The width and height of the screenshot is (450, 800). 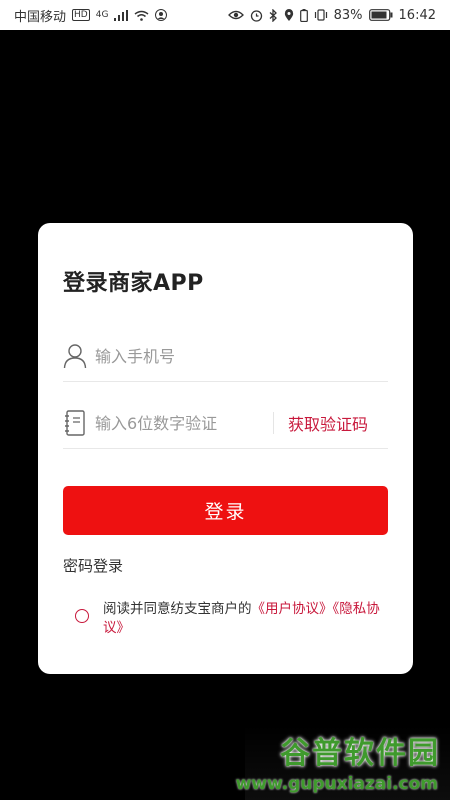 What do you see at coordinates (225, 15) in the screenshot?
I see `status-bar: 中国移动 HD 4G 83% 16:42` at bounding box center [225, 15].